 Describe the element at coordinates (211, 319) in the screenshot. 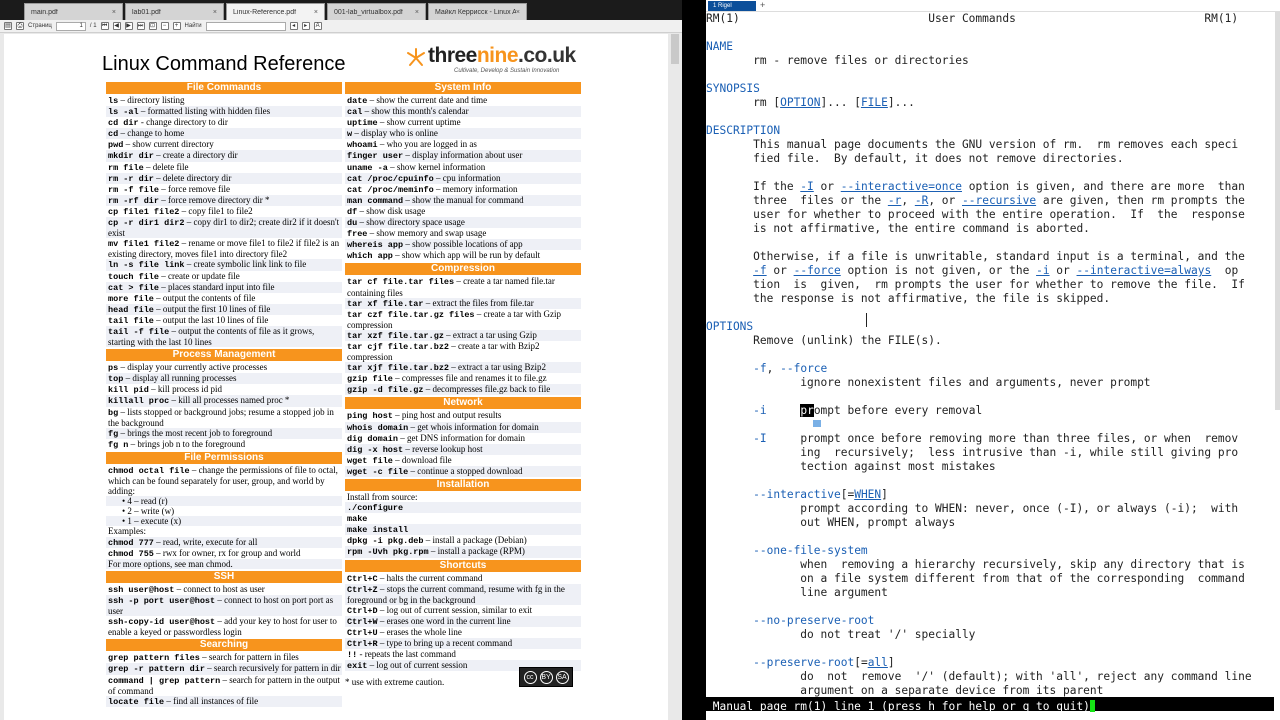

I see `command-description: – output the last 10 lines of file` at that location.